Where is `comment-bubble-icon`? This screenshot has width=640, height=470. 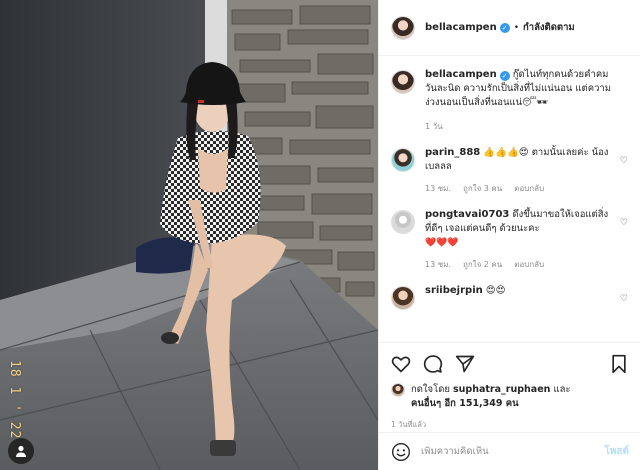 comment-bubble-icon is located at coordinates (433, 364).